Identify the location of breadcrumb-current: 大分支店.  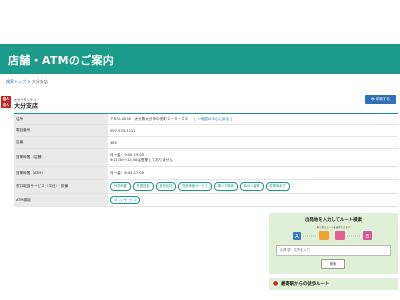
(39, 81).